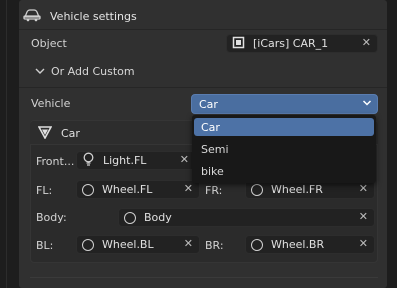 The width and height of the screenshot is (397, 288). I want to click on br-wheel-value: Wheel.BR, so click(298, 244).